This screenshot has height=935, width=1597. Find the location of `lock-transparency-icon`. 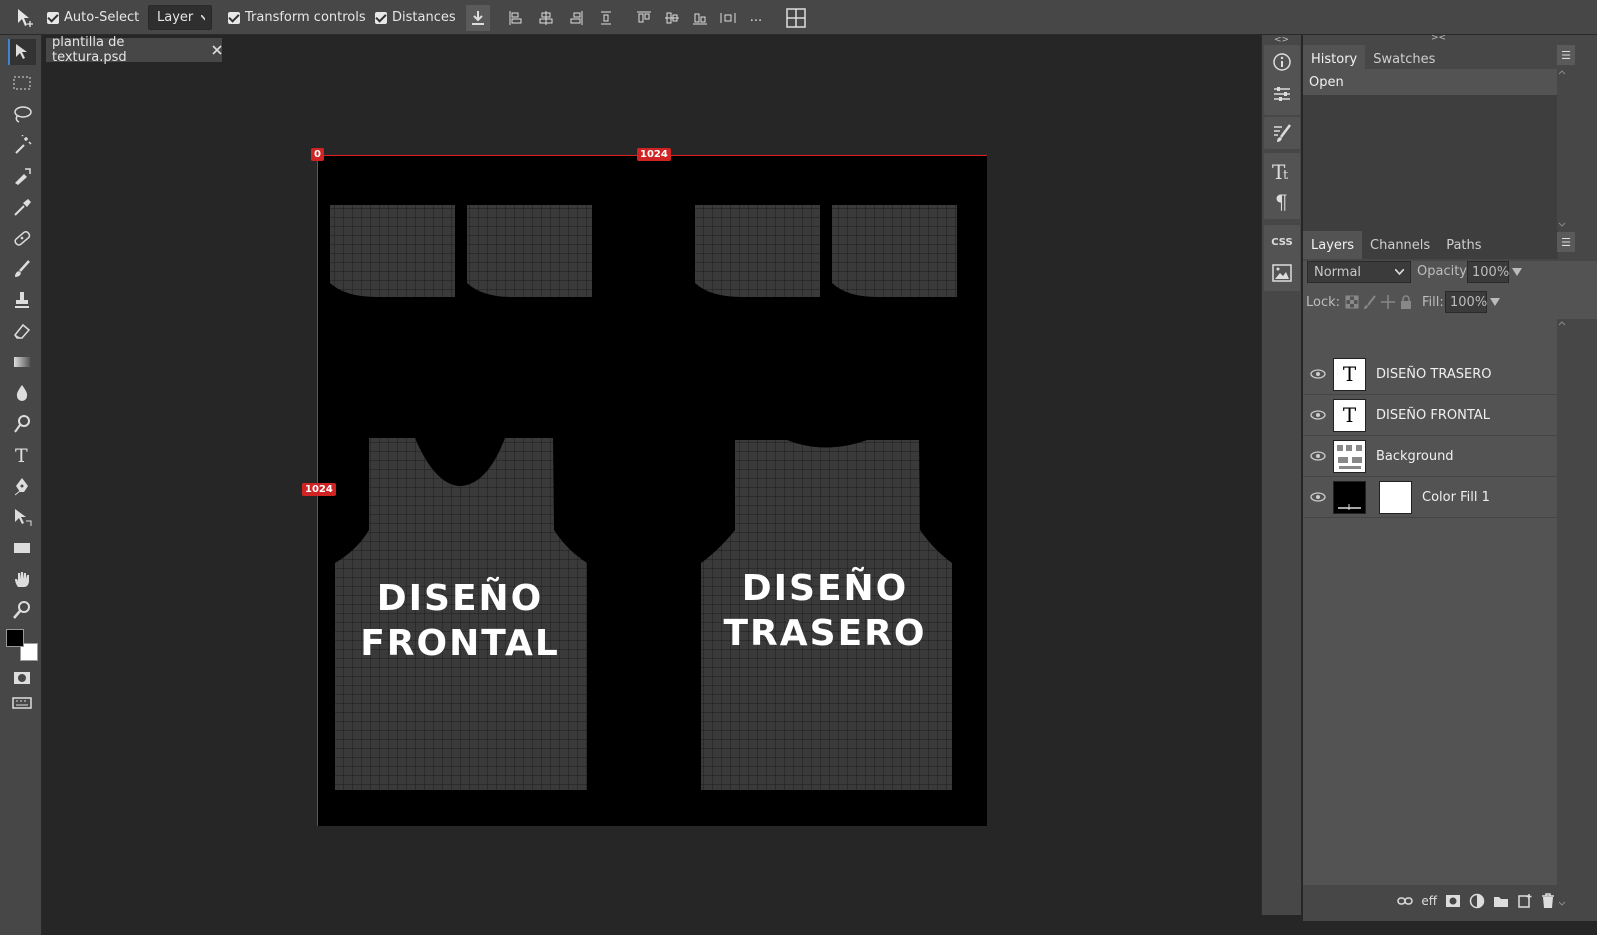

lock-transparency-icon is located at coordinates (1352, 302).